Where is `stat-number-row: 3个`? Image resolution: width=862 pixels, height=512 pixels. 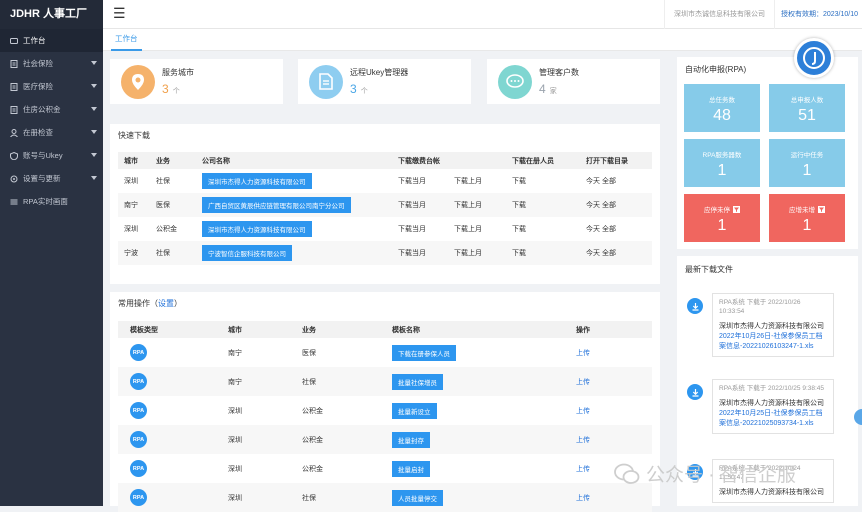
stat-number-row: 3个 is located at coordinates (379, 89).